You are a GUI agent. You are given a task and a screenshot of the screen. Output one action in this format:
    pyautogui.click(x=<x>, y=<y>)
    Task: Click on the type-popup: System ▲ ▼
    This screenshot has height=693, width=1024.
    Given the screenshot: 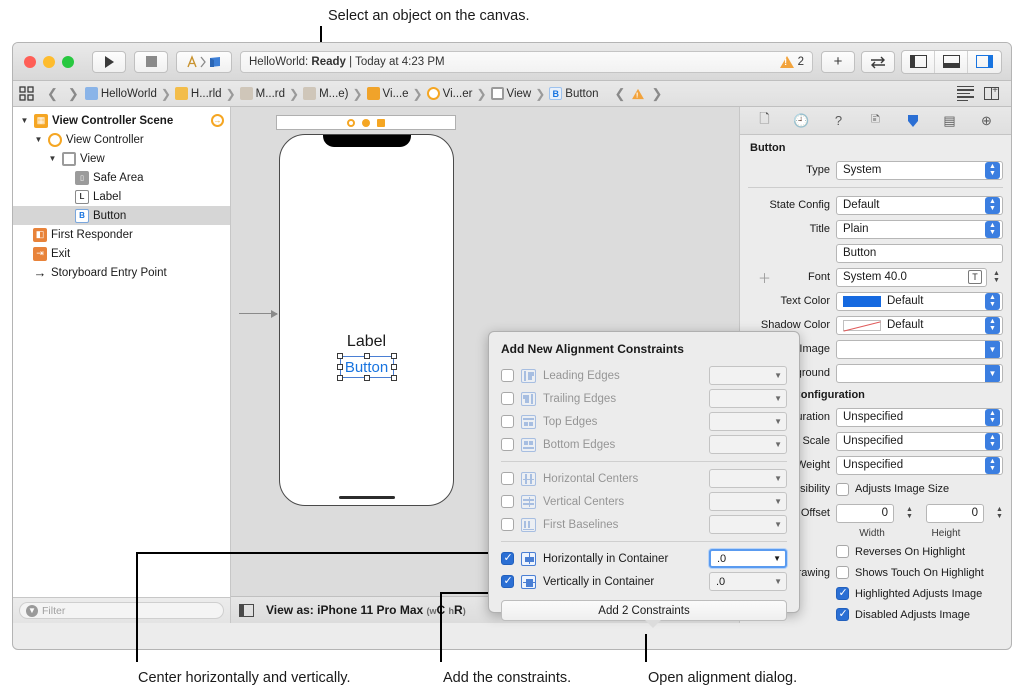 What is the action you would take?
    pyautogui.click(x=919, y=170)
    